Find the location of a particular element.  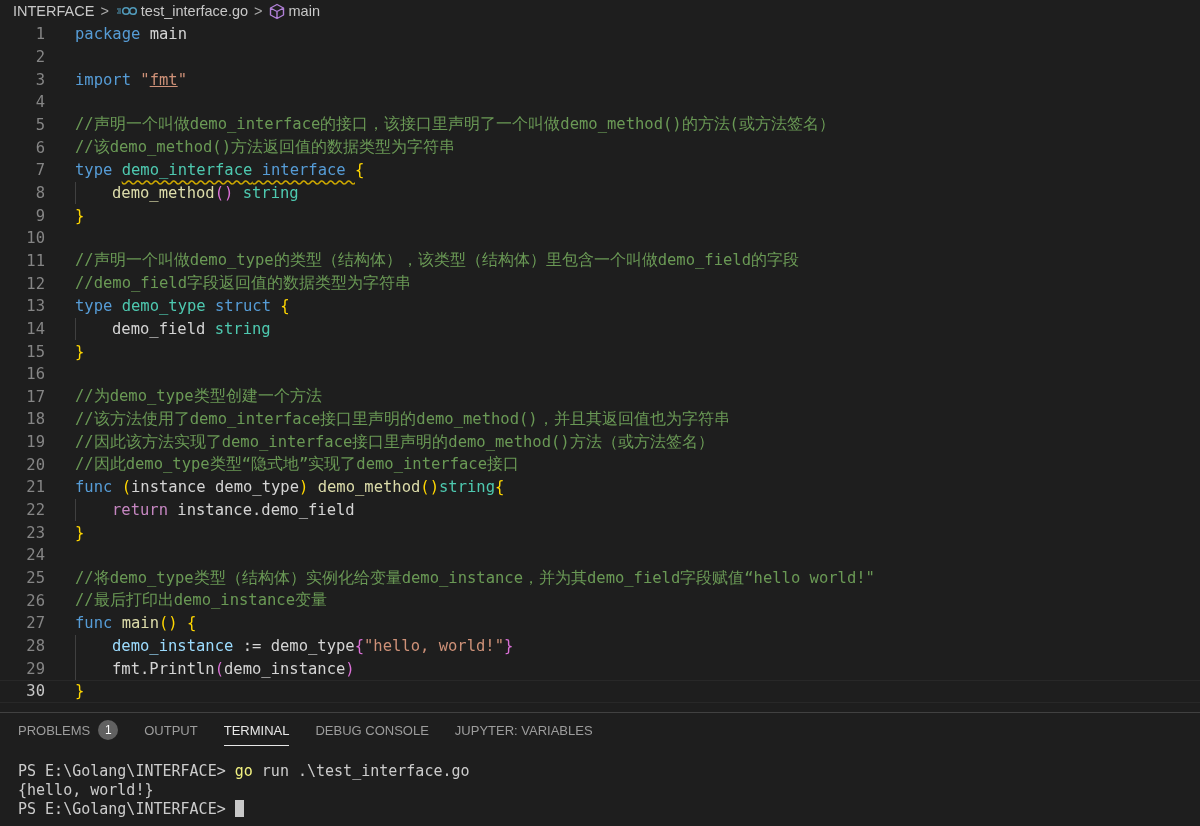

line-number: 5 is located at coordinates (39, 124).